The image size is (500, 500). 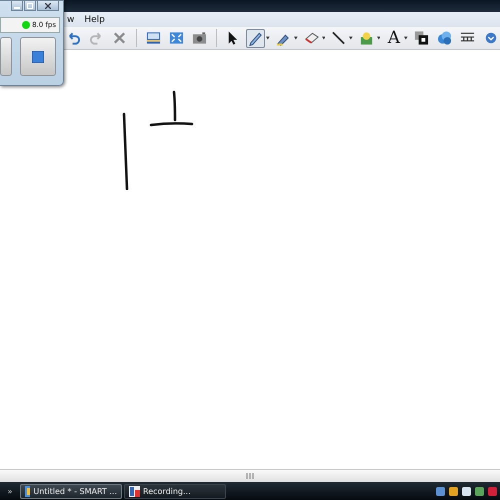 I want to click on globe-icon, so click(x=444, y=38).